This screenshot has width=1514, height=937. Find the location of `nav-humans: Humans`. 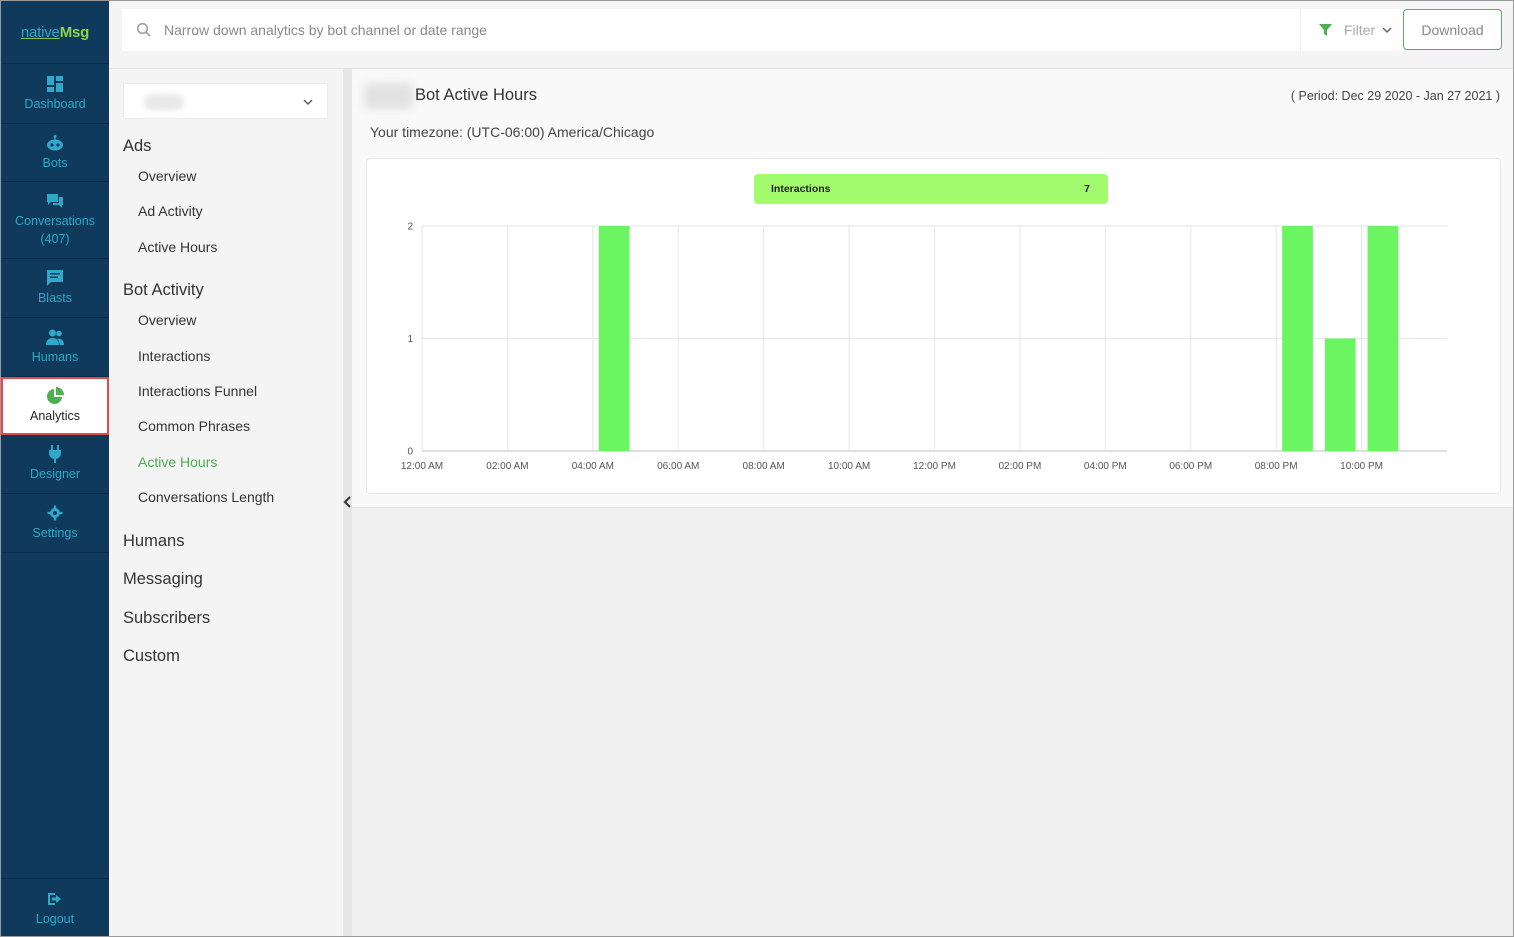

nav-humans: Humans is located at coordinates (55, 347).